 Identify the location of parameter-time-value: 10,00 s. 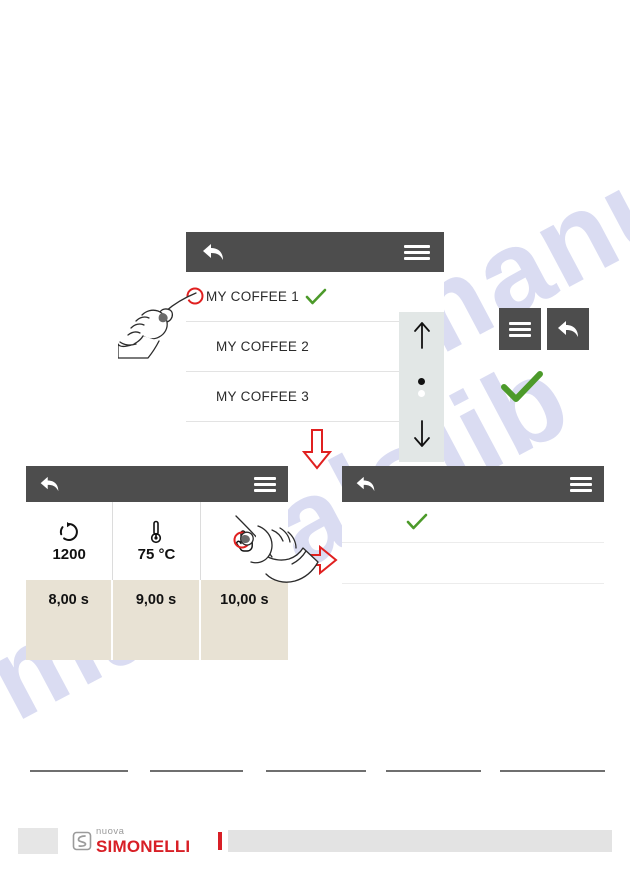
(244, 600).